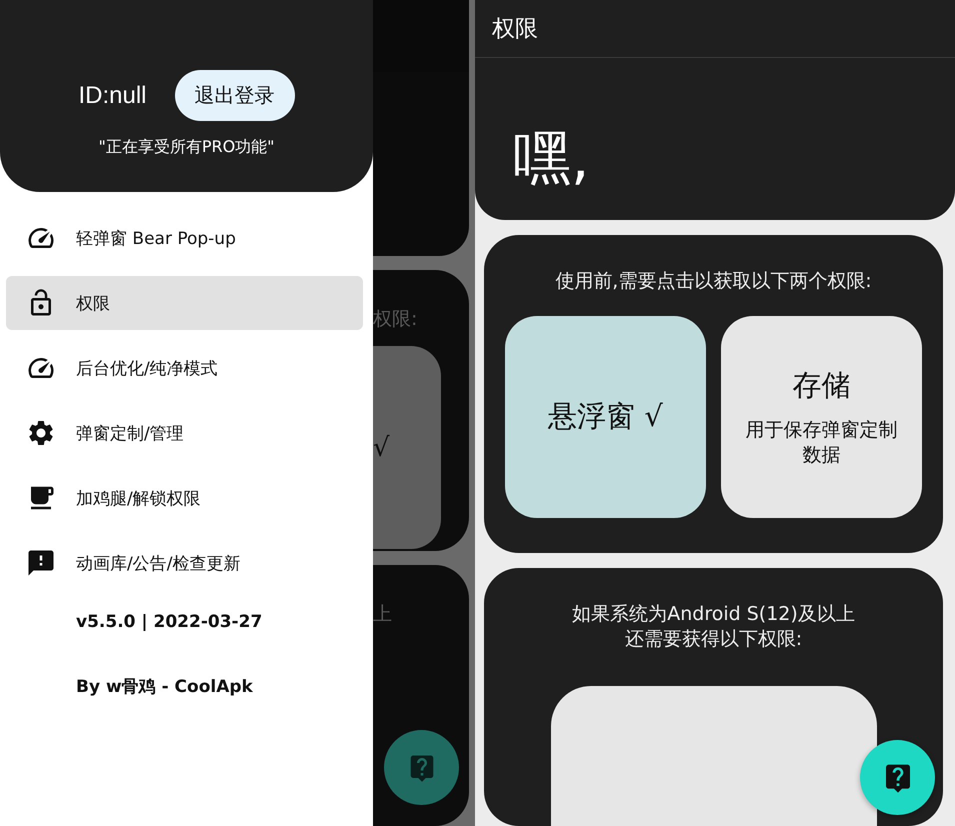 The width and height of the screenshot is (955, 826). What do you see at coordinates (164, 687) in the screenshot?
I see `footer-text: By w骨鸡 - CoolApk` at bounding box center [164, 687].